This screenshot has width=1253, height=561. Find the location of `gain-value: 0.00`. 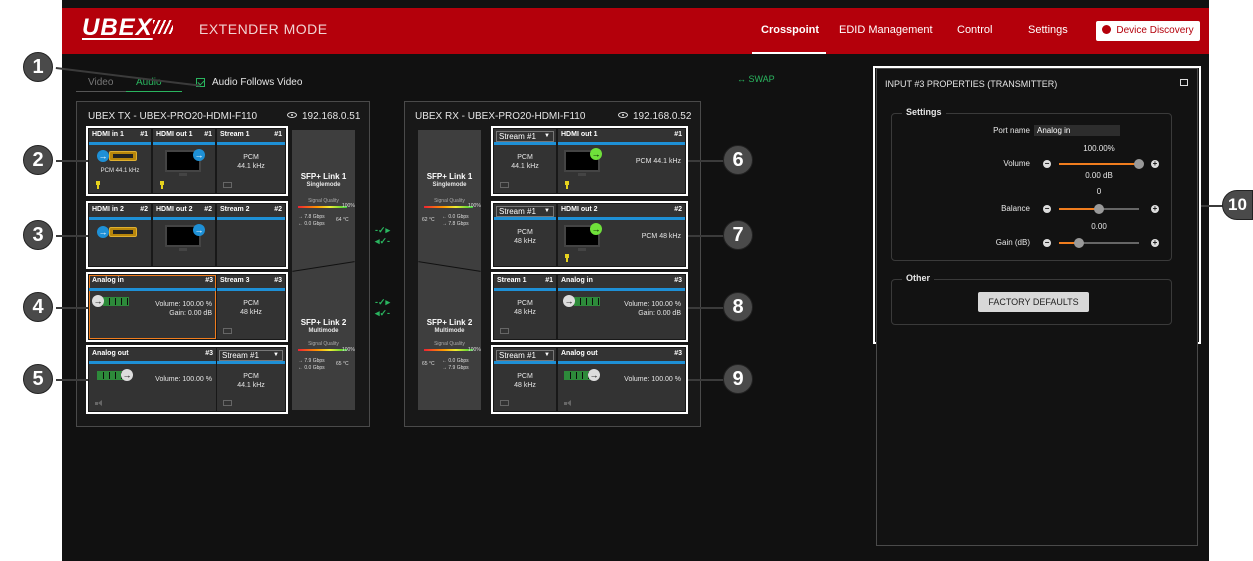

gain-value: 0.00 is located at coordinates (1099, 226).